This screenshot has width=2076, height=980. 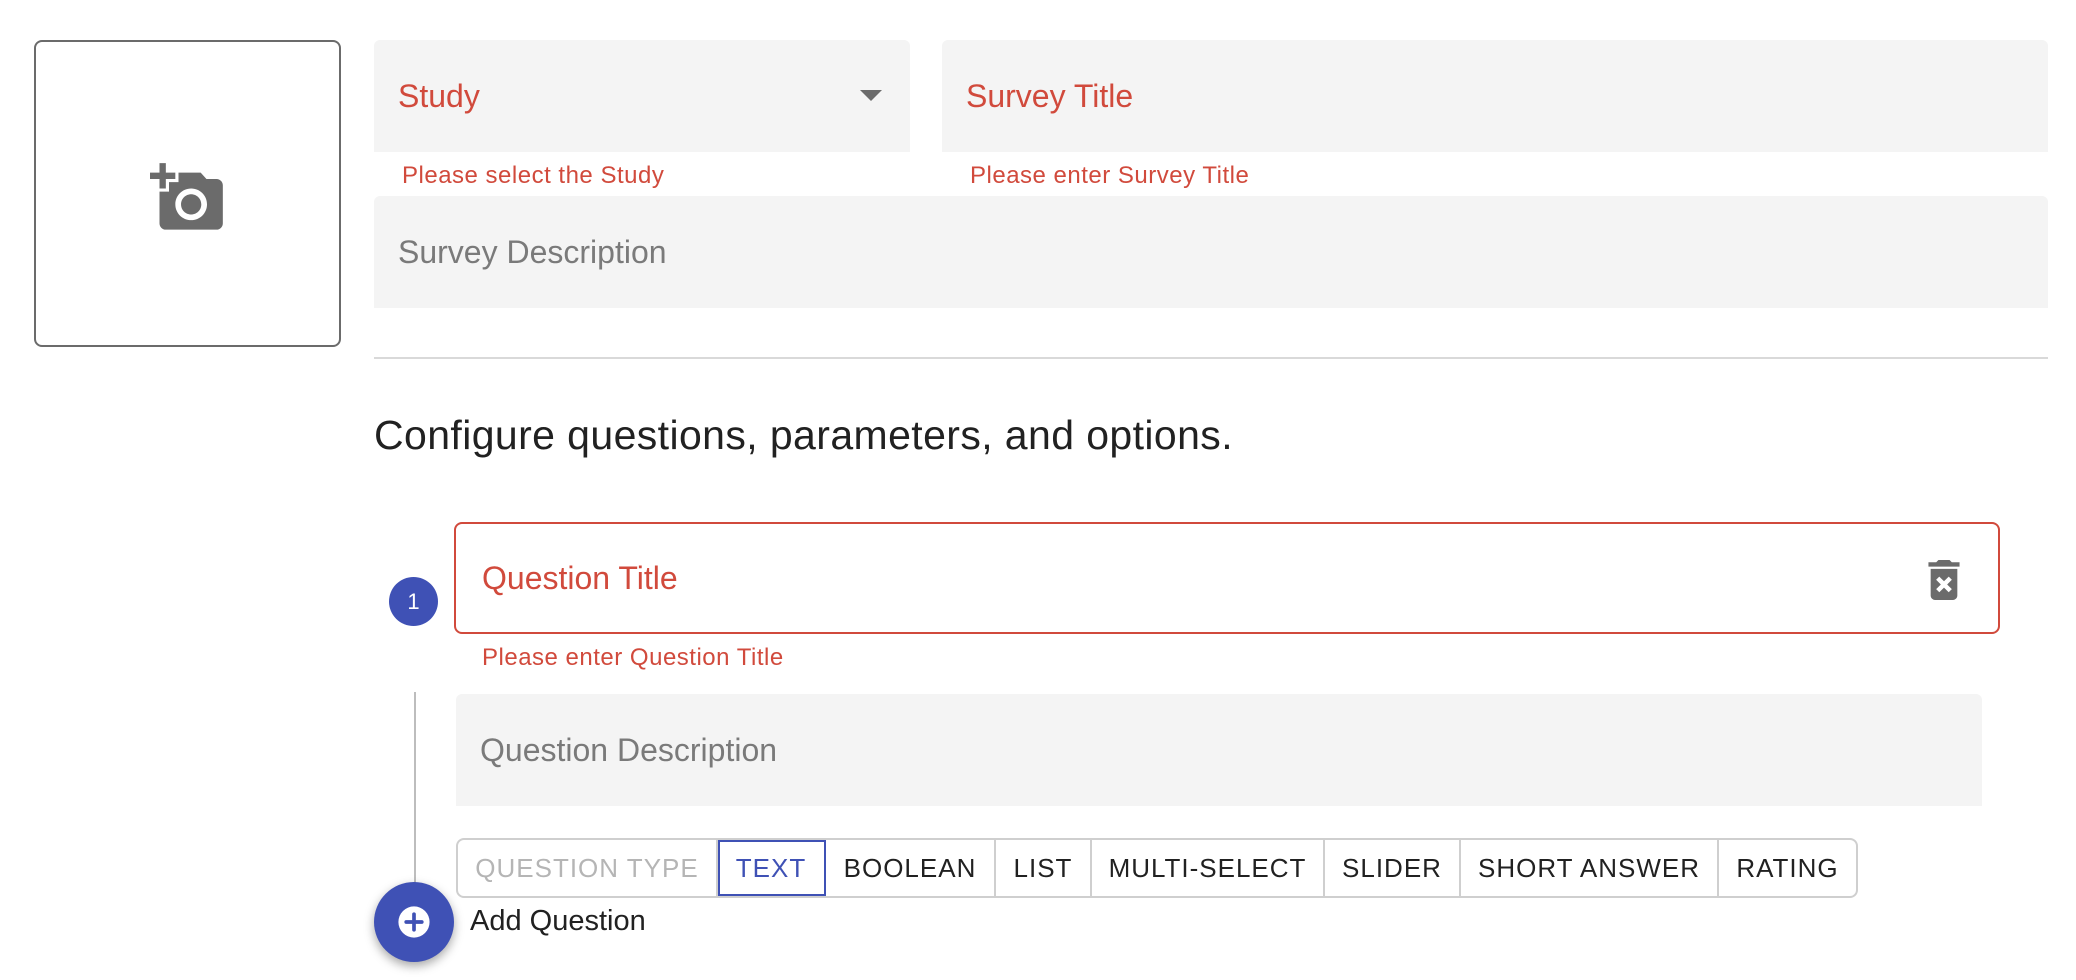 What do you see at coordinates (1590, 868) in the screenshot?
I see `type-button-short-answer: SHORT ANSWER` at bounding box center [1590, 868].